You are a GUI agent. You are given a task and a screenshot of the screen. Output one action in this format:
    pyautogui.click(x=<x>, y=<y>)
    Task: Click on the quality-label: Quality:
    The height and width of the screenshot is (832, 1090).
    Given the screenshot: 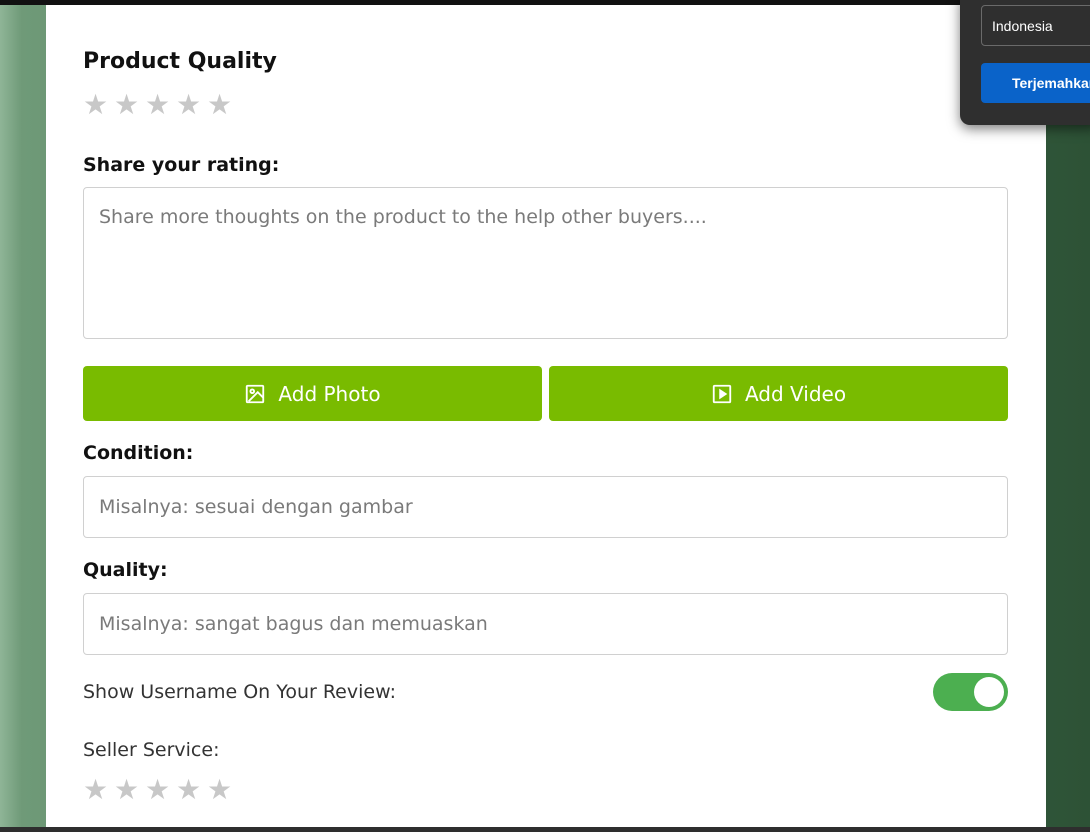 What is the action you would take?
    pyautogui.click(x=125, y=570)
    